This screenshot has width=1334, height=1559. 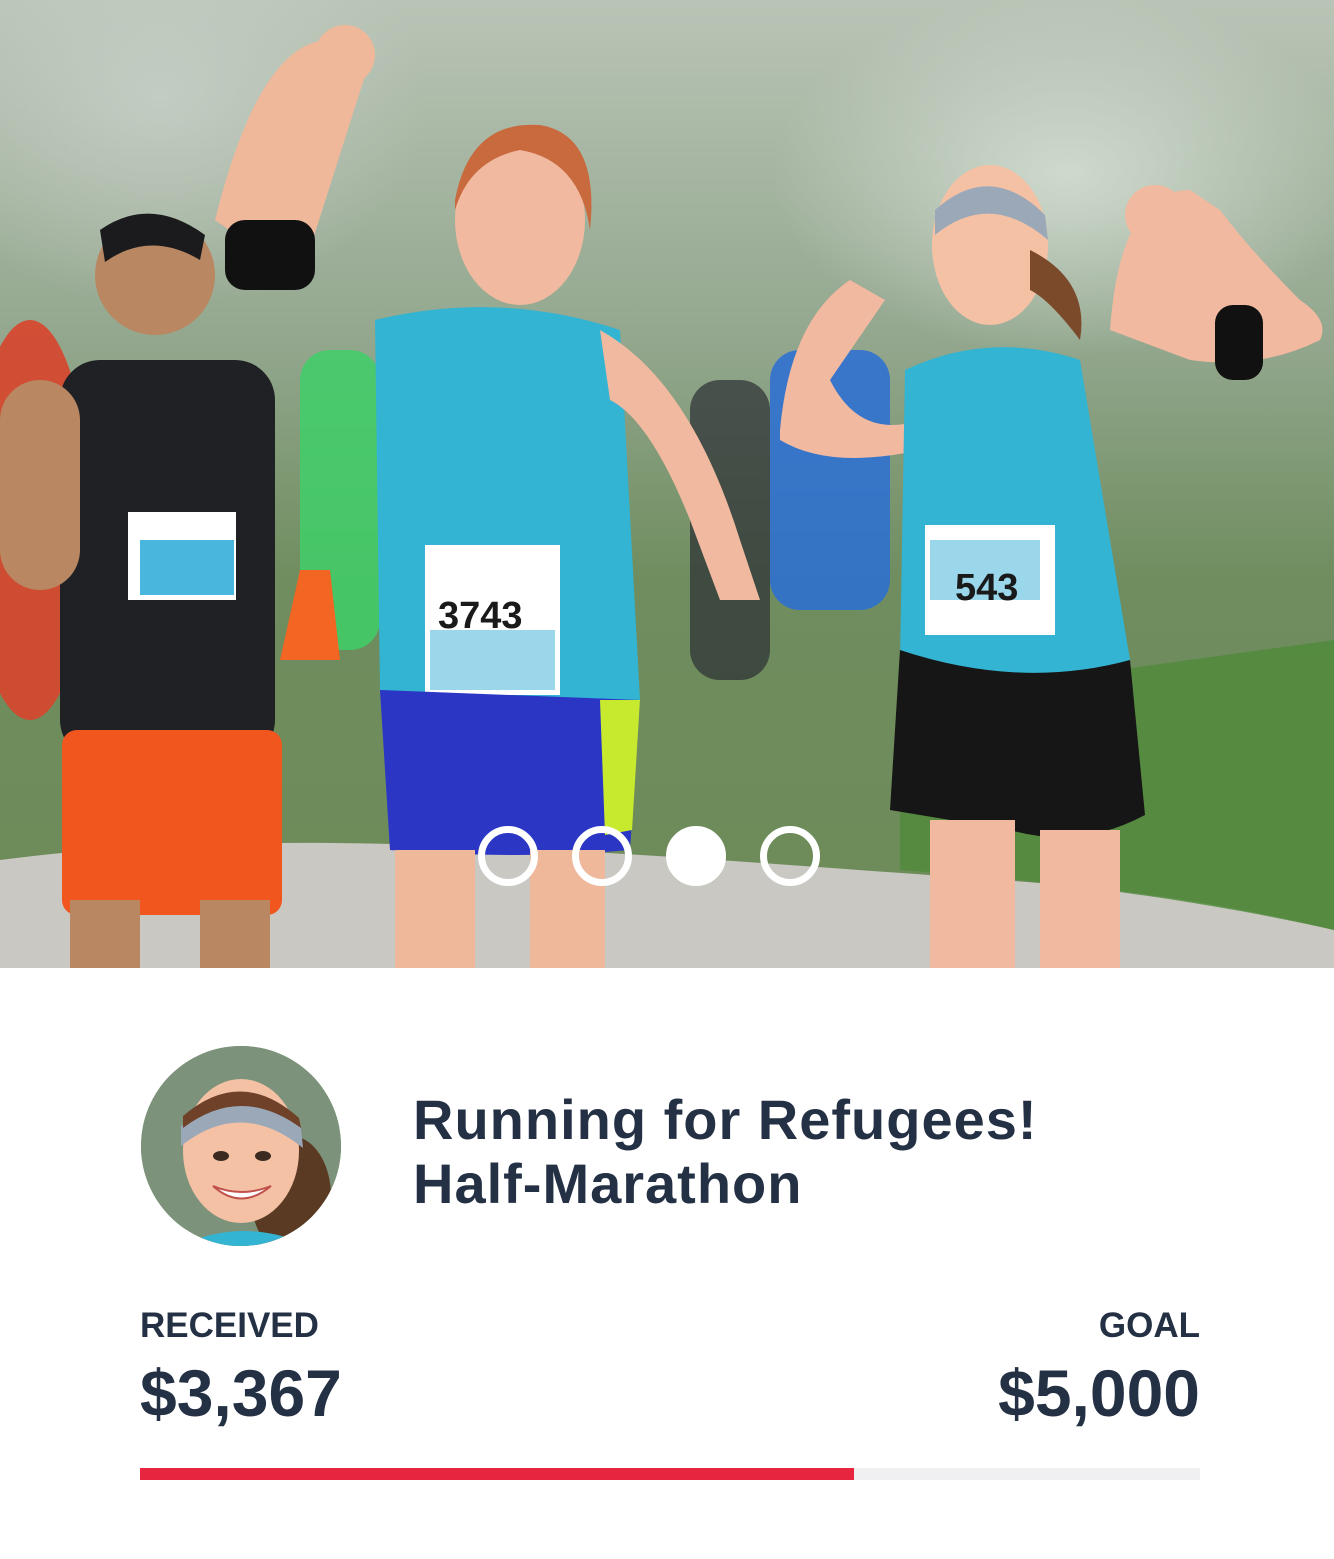 What do you see at coordinates (229, 1325) in the screenshot?
I see `received-label: RECEIVED` at bounding box center [229, 1325].